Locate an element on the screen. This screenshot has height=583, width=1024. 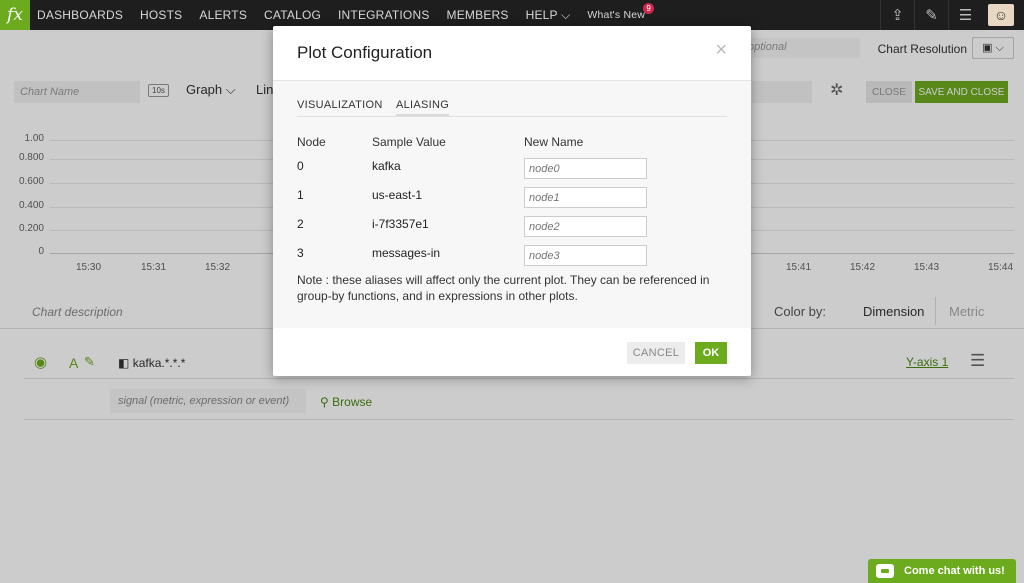
dialog-header: Plot Configuration × is located at coordinates (512, 53).